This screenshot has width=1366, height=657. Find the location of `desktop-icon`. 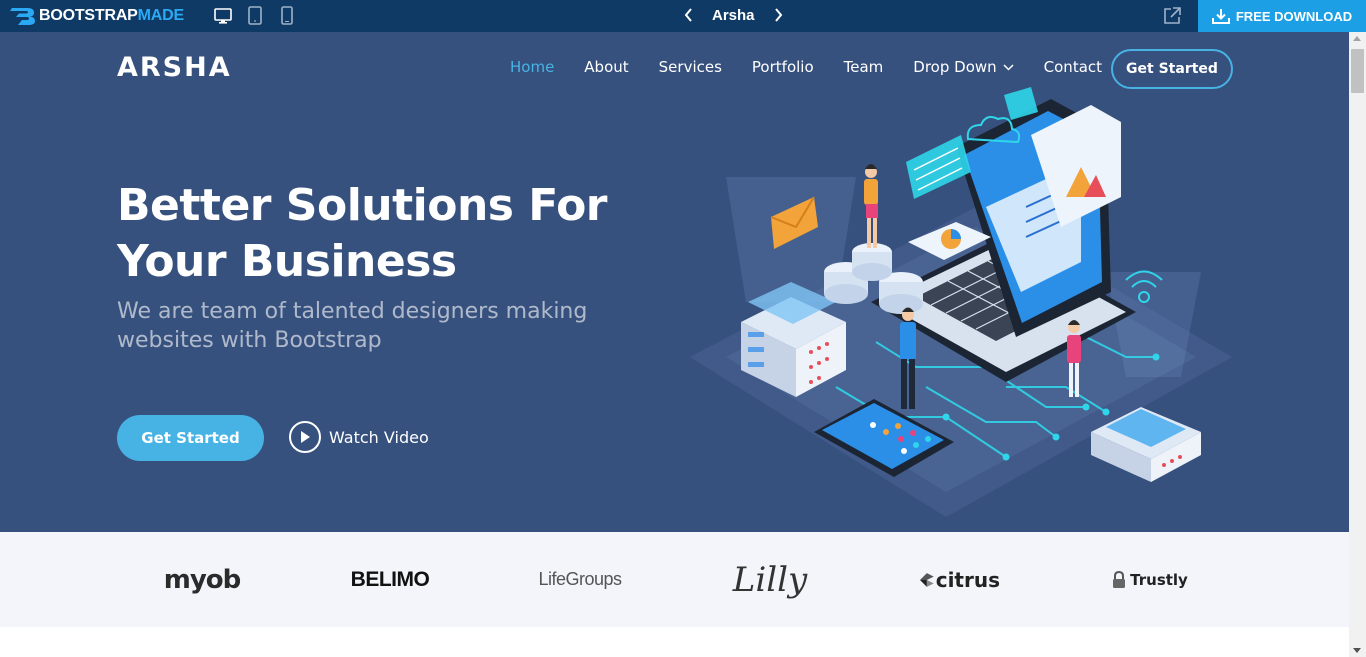

desktop-icon is located at coordinates (223, 15).